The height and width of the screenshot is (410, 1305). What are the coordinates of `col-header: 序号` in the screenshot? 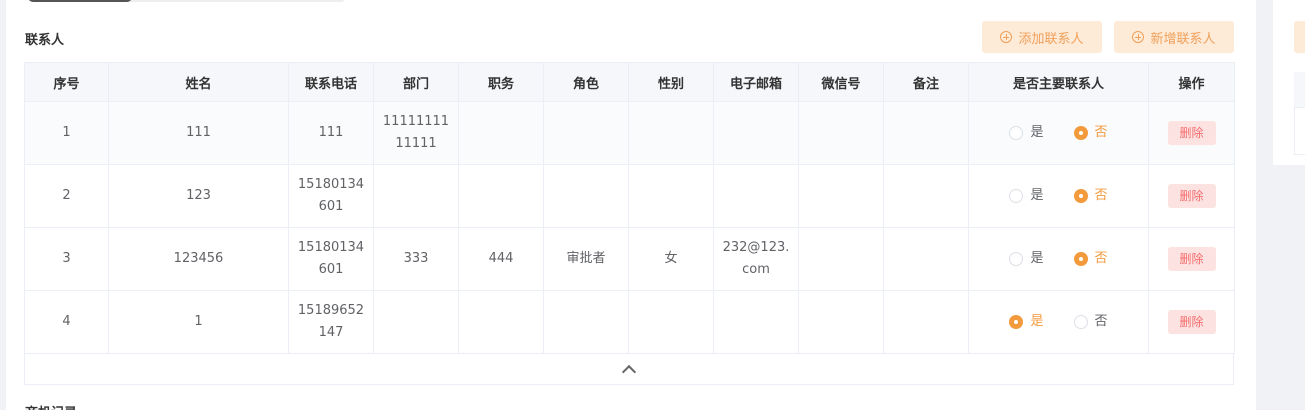 It's located at (66, 82).